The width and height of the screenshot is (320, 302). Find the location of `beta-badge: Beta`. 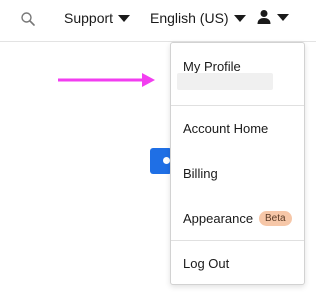

beta-badge: Beta is located at coordinates (275, 218).